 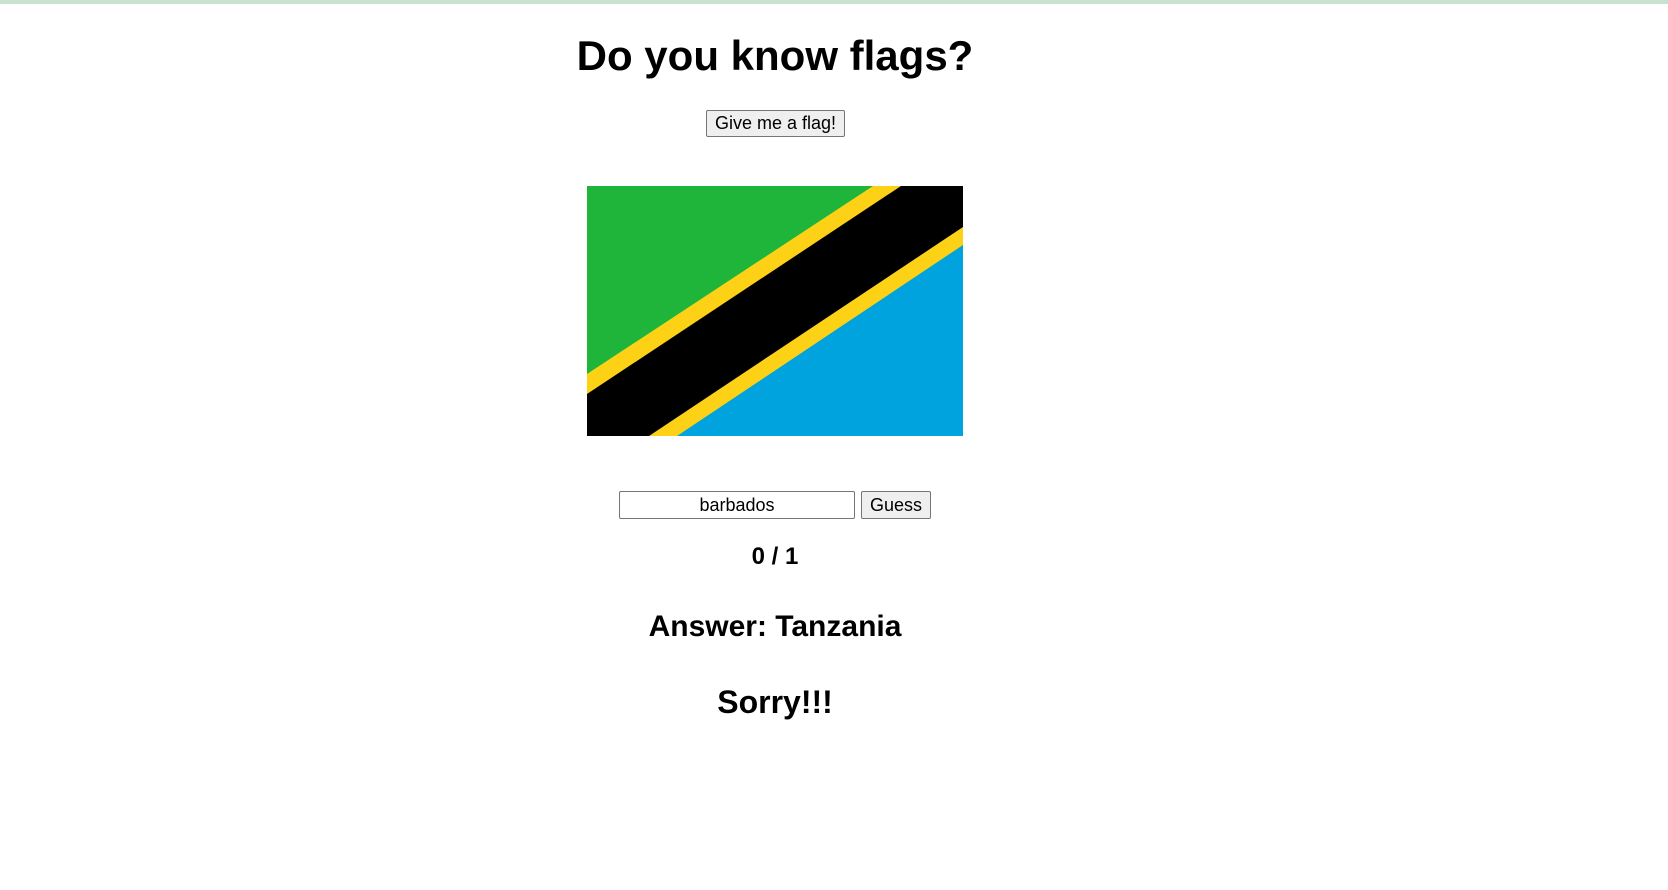 What do you see at coordinates (775, 702) in the screenshot?
I see `result-text: Sorry!!!` at bounding box center [775, 702].